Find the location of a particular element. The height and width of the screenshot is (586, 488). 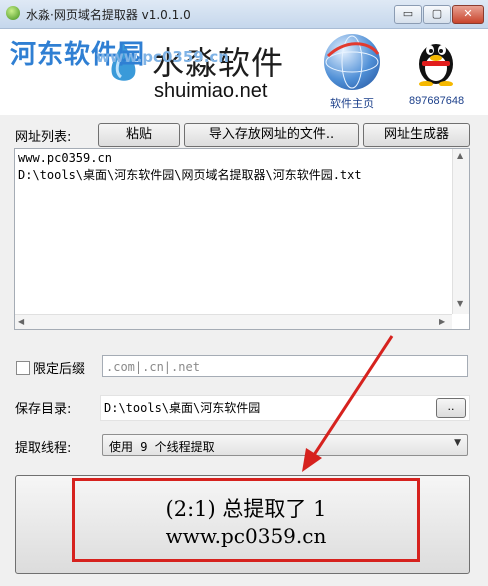

save-directory-label: 保存目录: is located at coordinates (43, 409).